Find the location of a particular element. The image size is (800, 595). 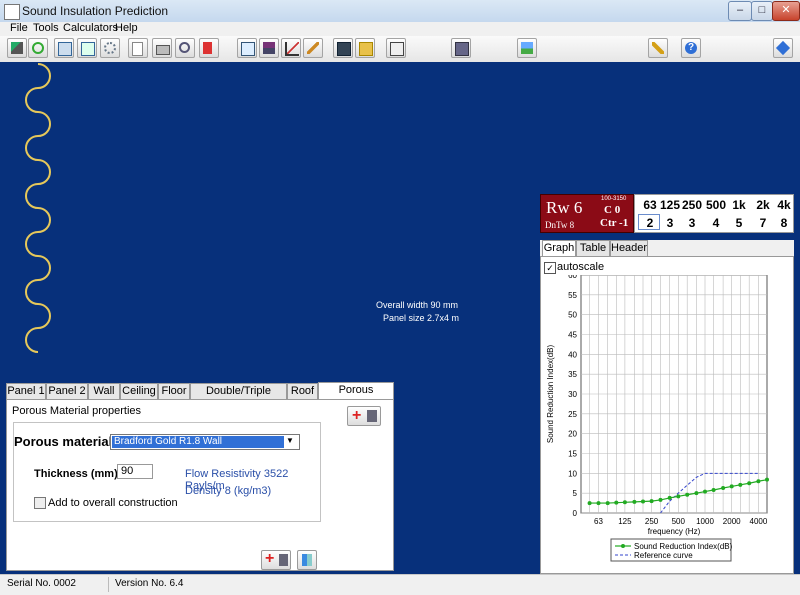

rating-box: Rw 6 100-3150 C 0 Ctr -1 DnTw 8 is located at coordinates (587, 213).